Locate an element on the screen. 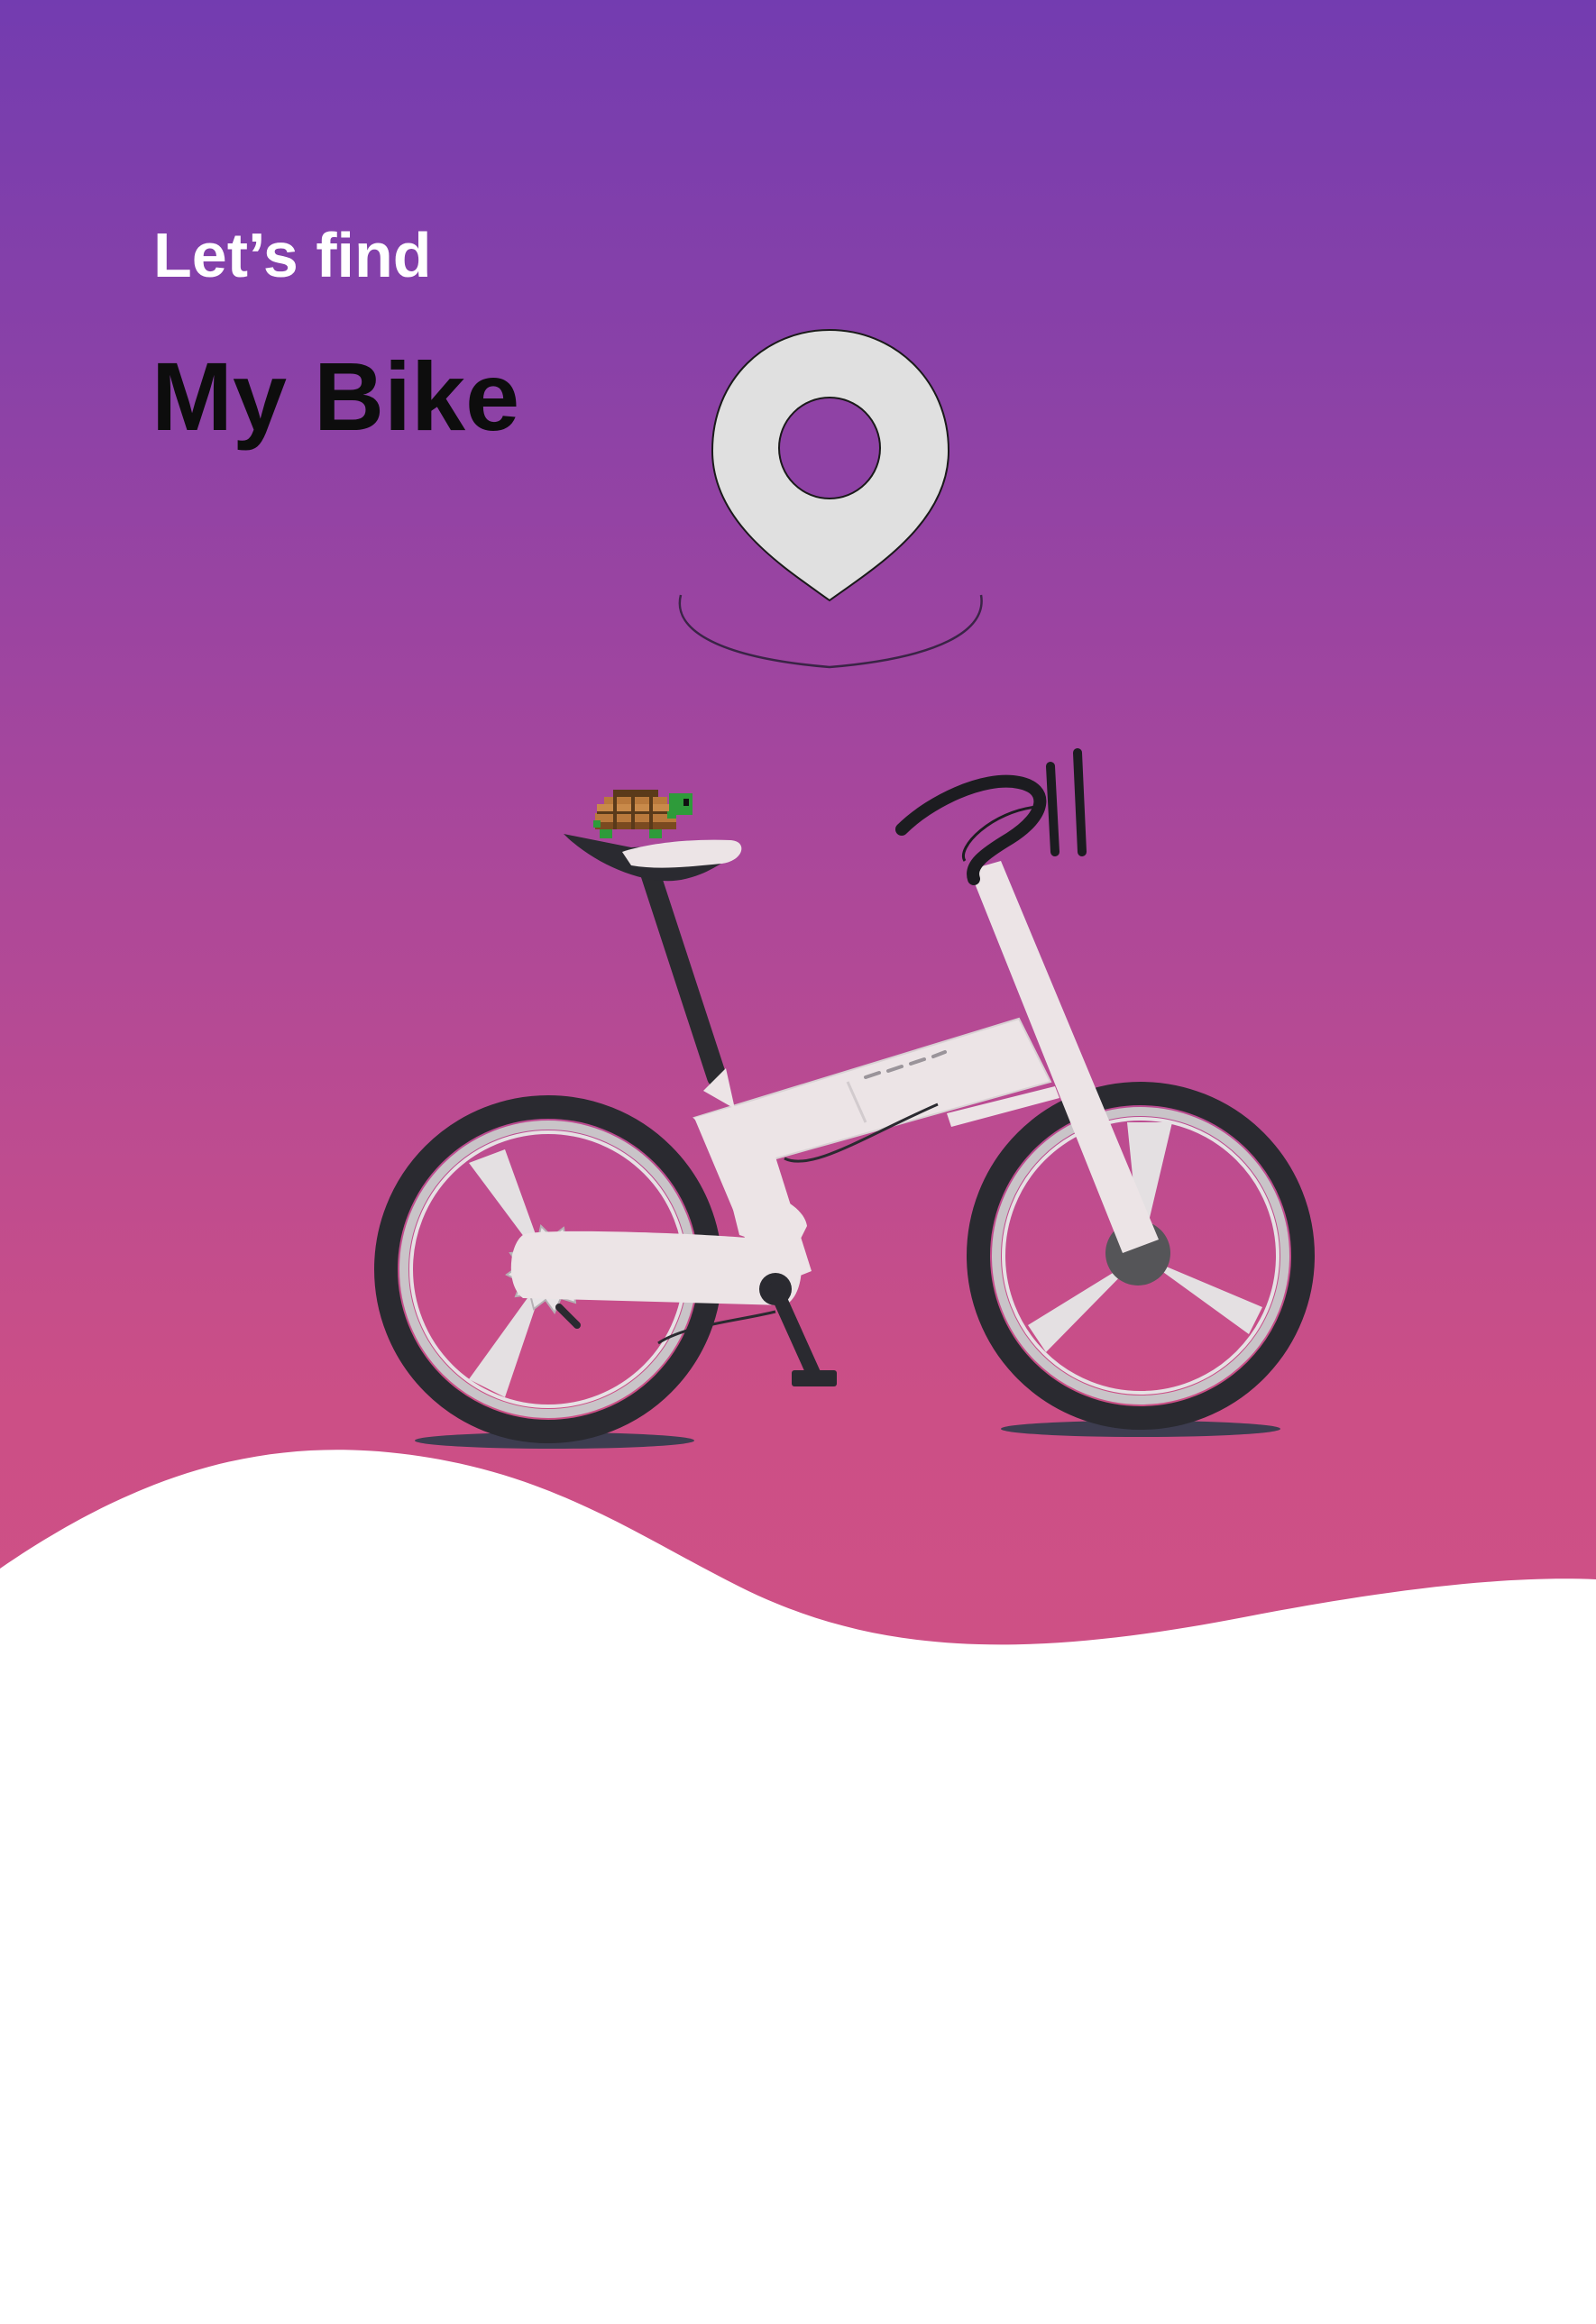 This screenshot has height=2324, width=1596. turtle-icon is located at coordinates (643, 814).